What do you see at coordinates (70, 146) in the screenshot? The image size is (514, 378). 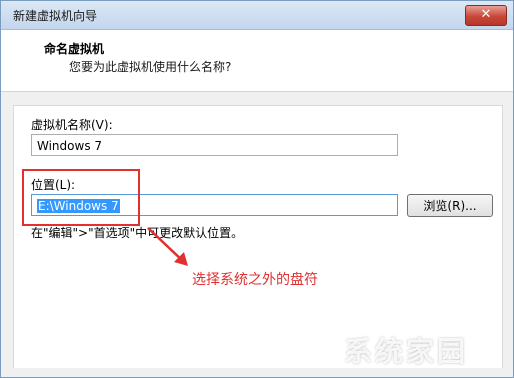 I see `vm-name-value: Windows 7` at bounding box center [70, 146].